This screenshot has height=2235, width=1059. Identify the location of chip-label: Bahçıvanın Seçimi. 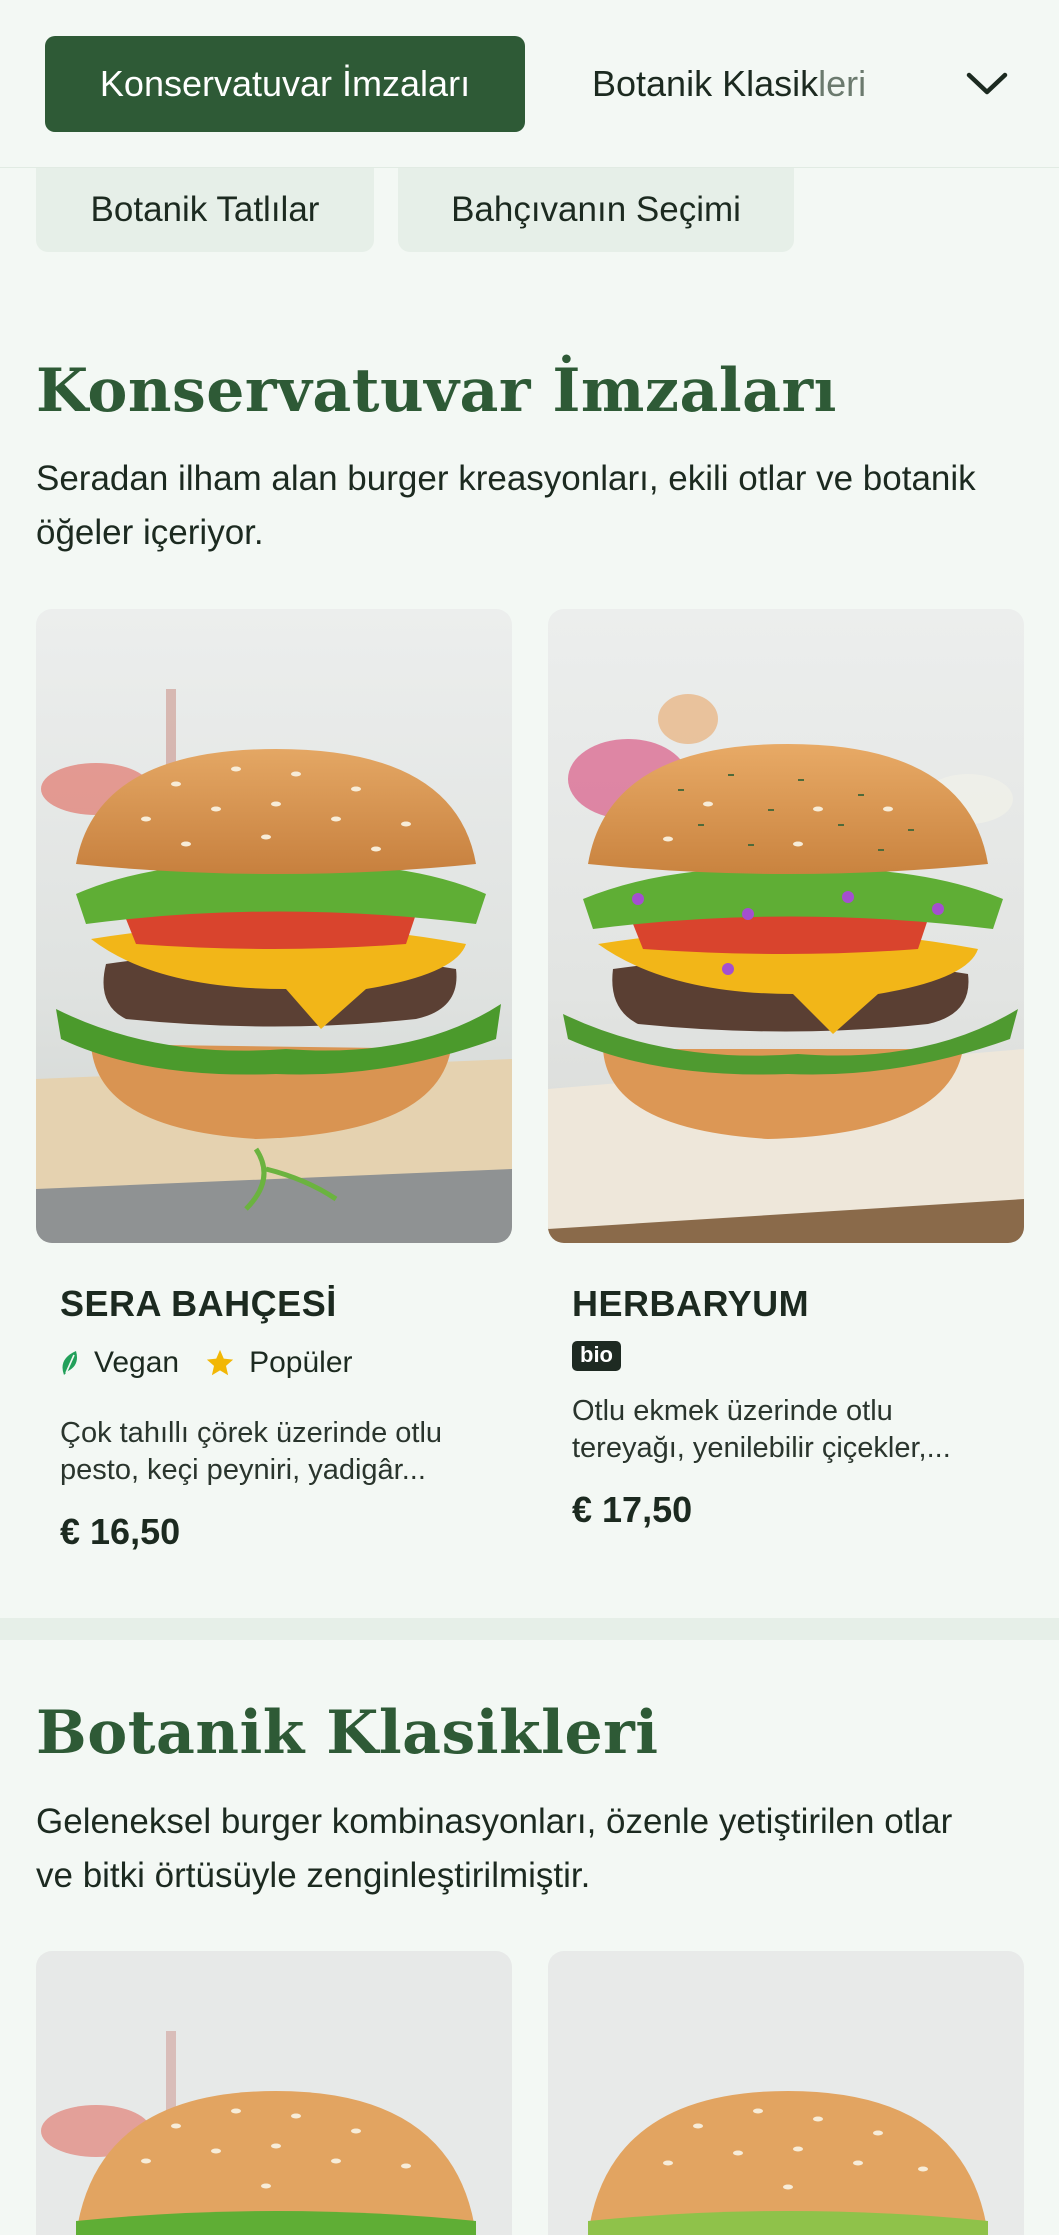
(596, 209).